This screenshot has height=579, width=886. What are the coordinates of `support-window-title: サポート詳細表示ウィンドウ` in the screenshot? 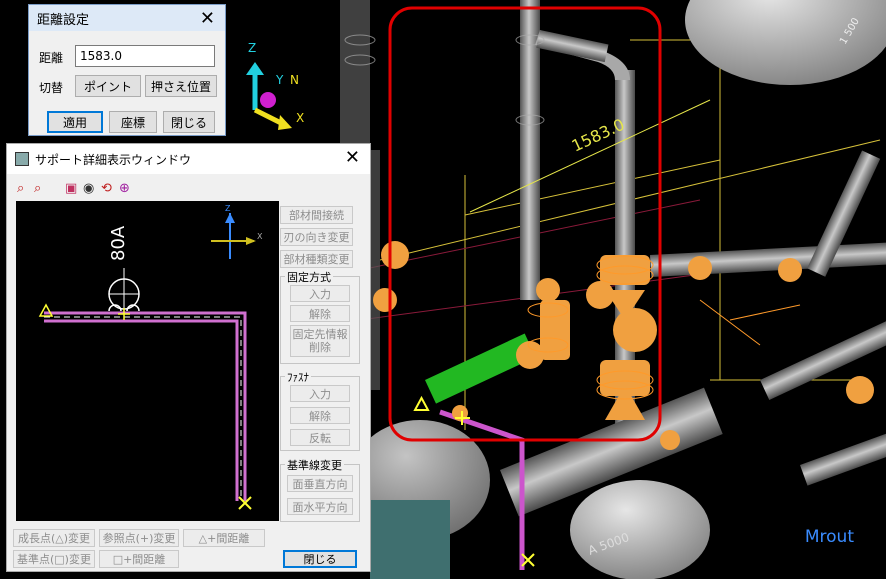 It's located at (113, 159).